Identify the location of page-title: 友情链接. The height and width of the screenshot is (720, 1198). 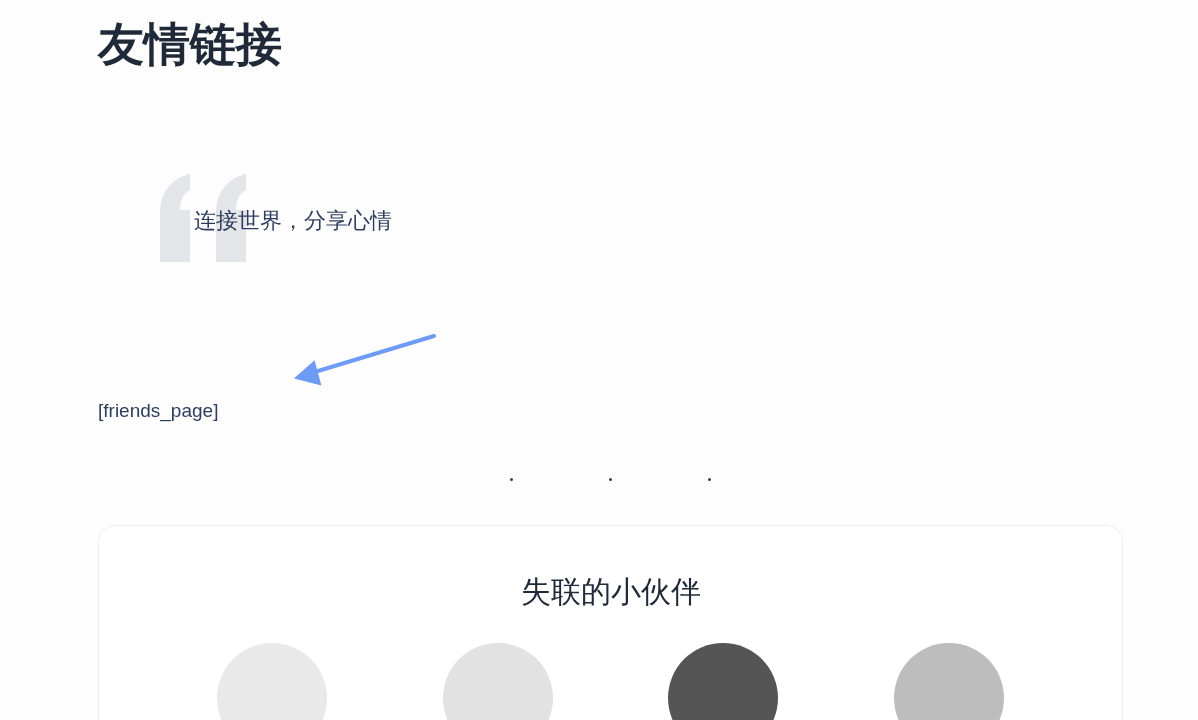
(190, 44).